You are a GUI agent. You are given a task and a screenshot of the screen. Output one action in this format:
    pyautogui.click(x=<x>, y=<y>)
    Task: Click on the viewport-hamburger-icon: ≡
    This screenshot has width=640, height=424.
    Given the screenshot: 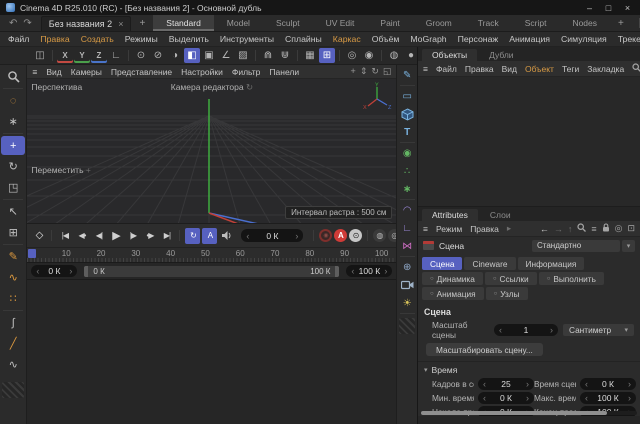 What is the action you would take?
    pyautogui.click(x=34, y=72)
    